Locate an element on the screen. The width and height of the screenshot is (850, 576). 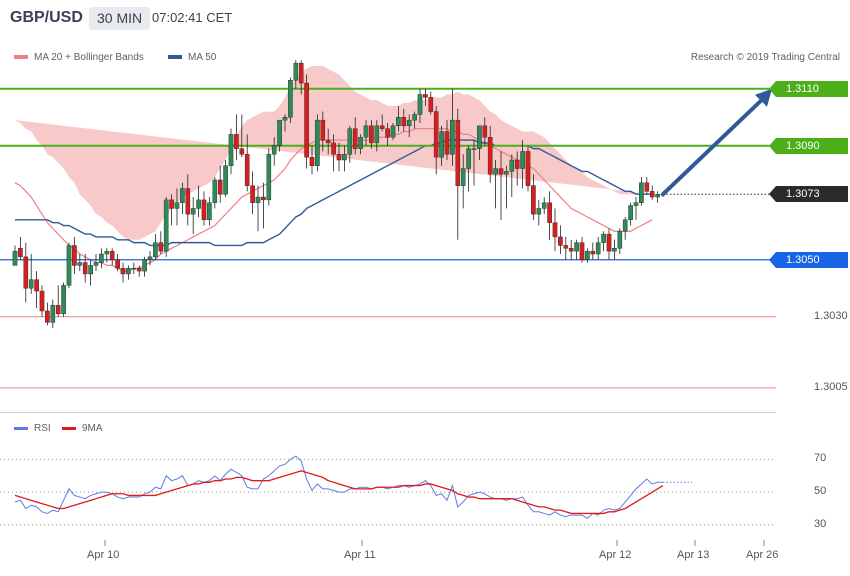
rsi-line is located at coordinates (338, 487).